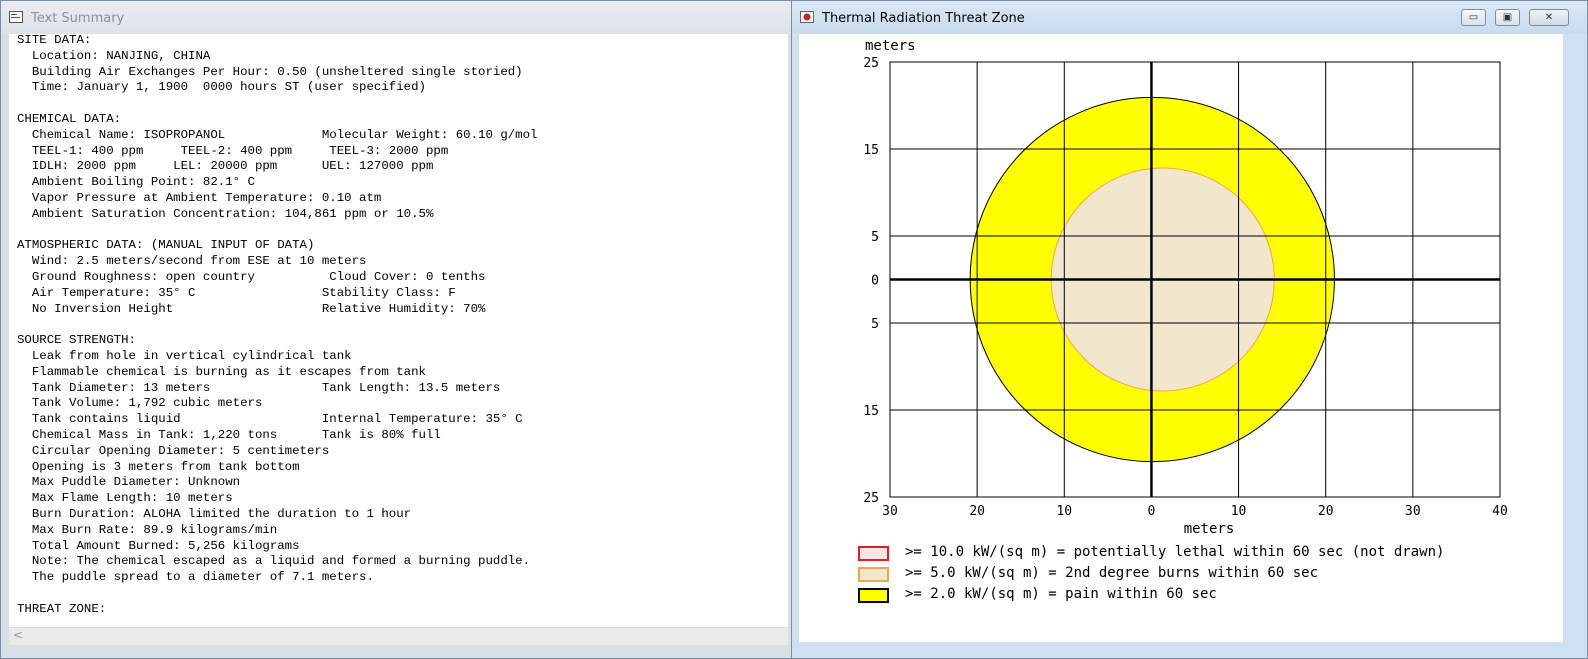 The height and width of the screenshot is (659, 1588). I want to click on text-summary-title: Text Summary, so click(78, 18).